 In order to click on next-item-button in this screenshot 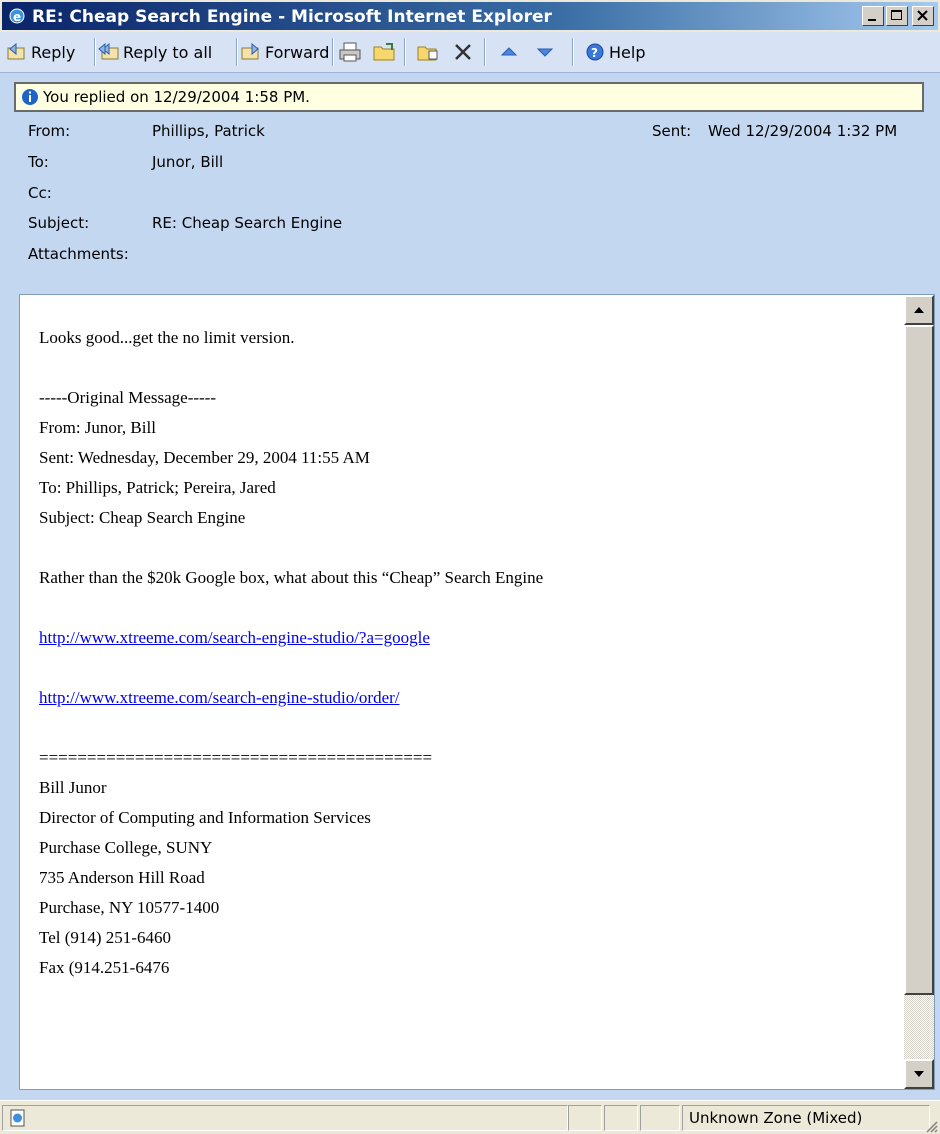, I will do `click(546, 52)`.